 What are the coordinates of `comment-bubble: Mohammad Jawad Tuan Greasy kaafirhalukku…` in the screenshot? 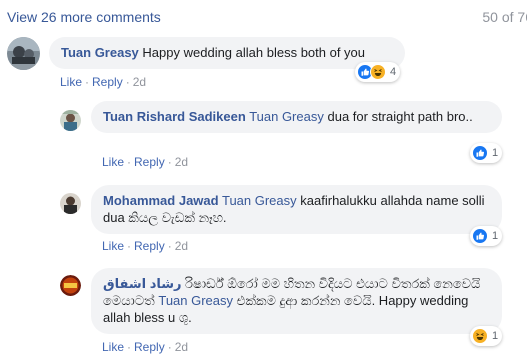 It's located at (296, 209).